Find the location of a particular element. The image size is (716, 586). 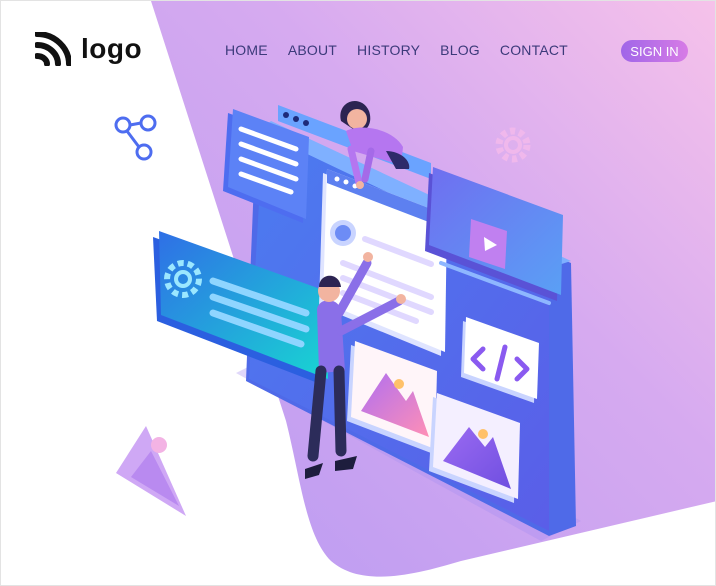

image-icon is located at coordinates (151, 471).